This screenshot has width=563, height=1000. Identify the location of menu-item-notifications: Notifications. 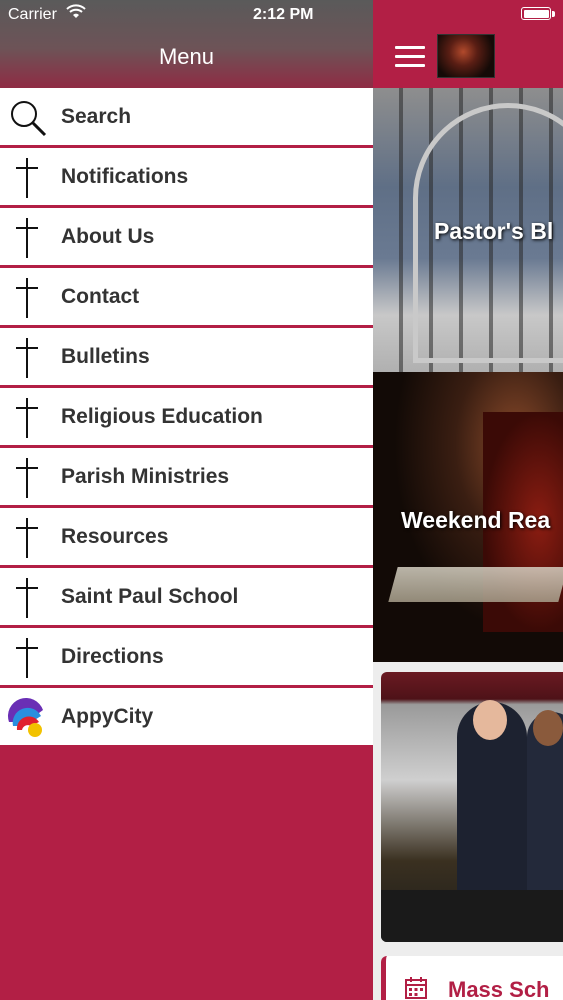
(186, 178).